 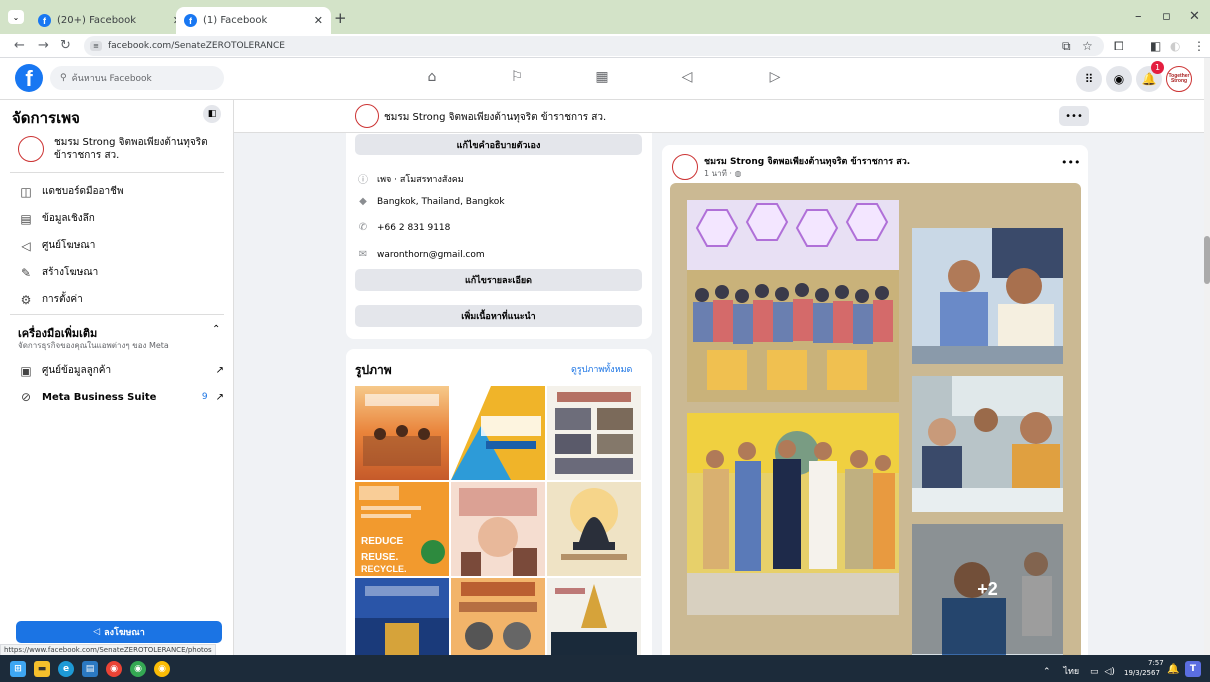 What do you see at coordinates (363, 227) in the screenshot?
I see `phone-icon: ✆` at bounding box center [363, 227].